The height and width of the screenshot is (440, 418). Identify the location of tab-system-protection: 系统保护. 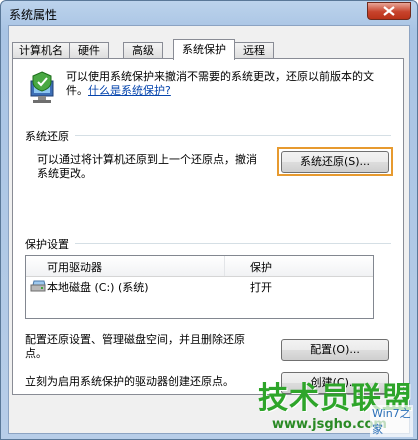
(204, 49).